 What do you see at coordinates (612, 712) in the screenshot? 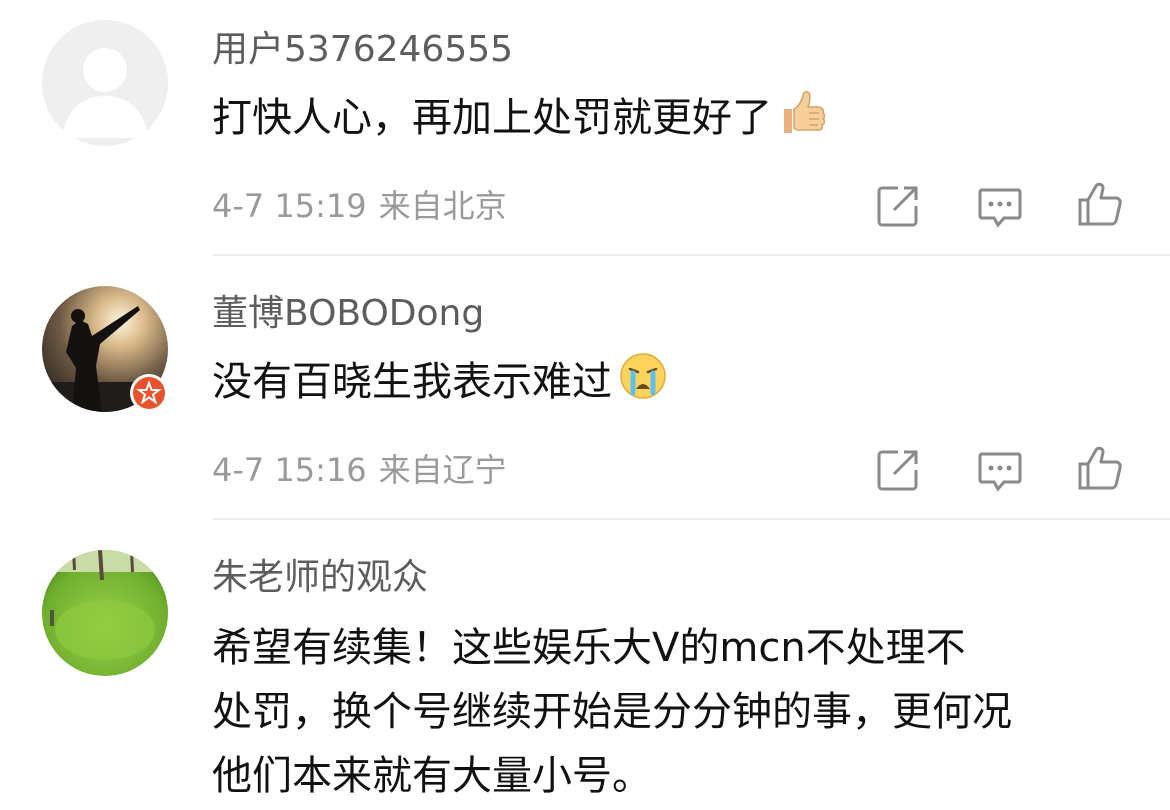
I see `comment-text-line: 处罚，换个号继续开始是分分钟的事，更何况` at bounding box center [612, 712].